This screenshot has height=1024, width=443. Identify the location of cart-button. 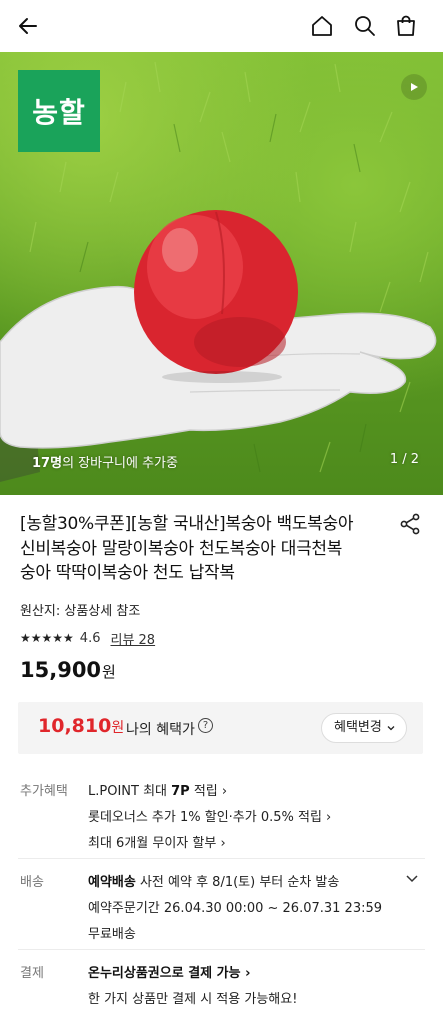
(406, 26).